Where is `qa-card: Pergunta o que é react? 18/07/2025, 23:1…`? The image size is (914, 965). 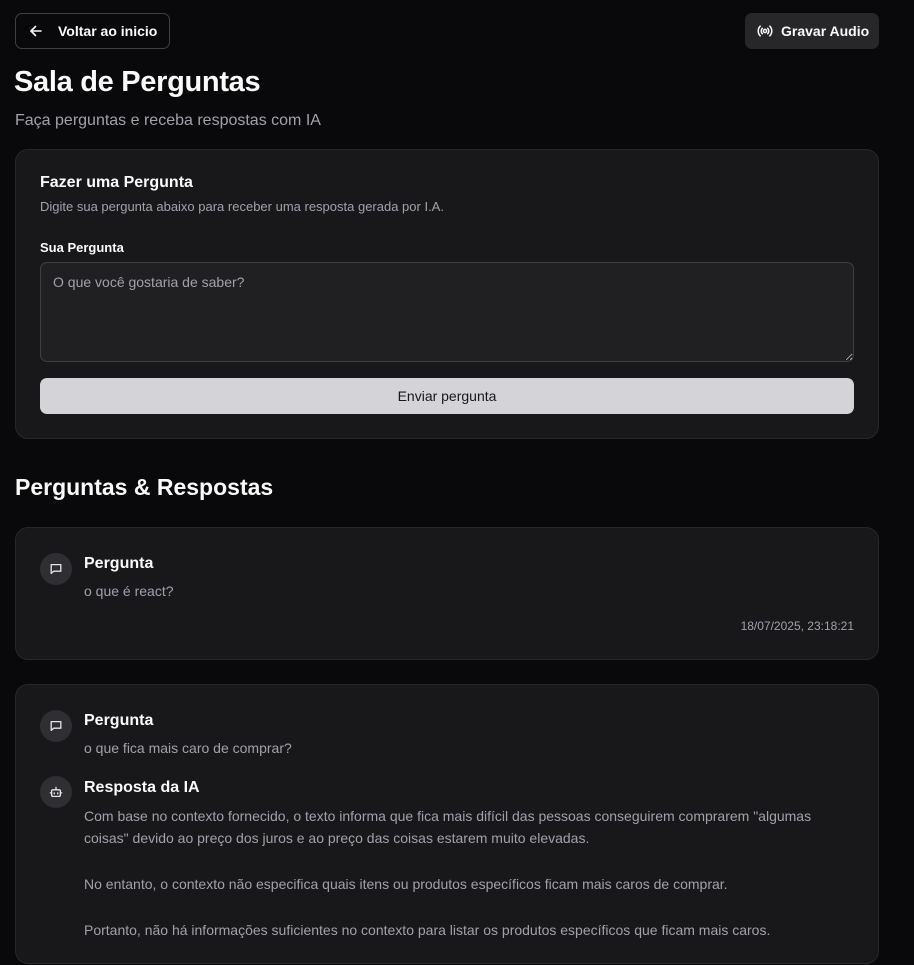
qa-card: Pergunta o que é react? 18/07/2025, 23:1… is located at coordinates (447, 593).